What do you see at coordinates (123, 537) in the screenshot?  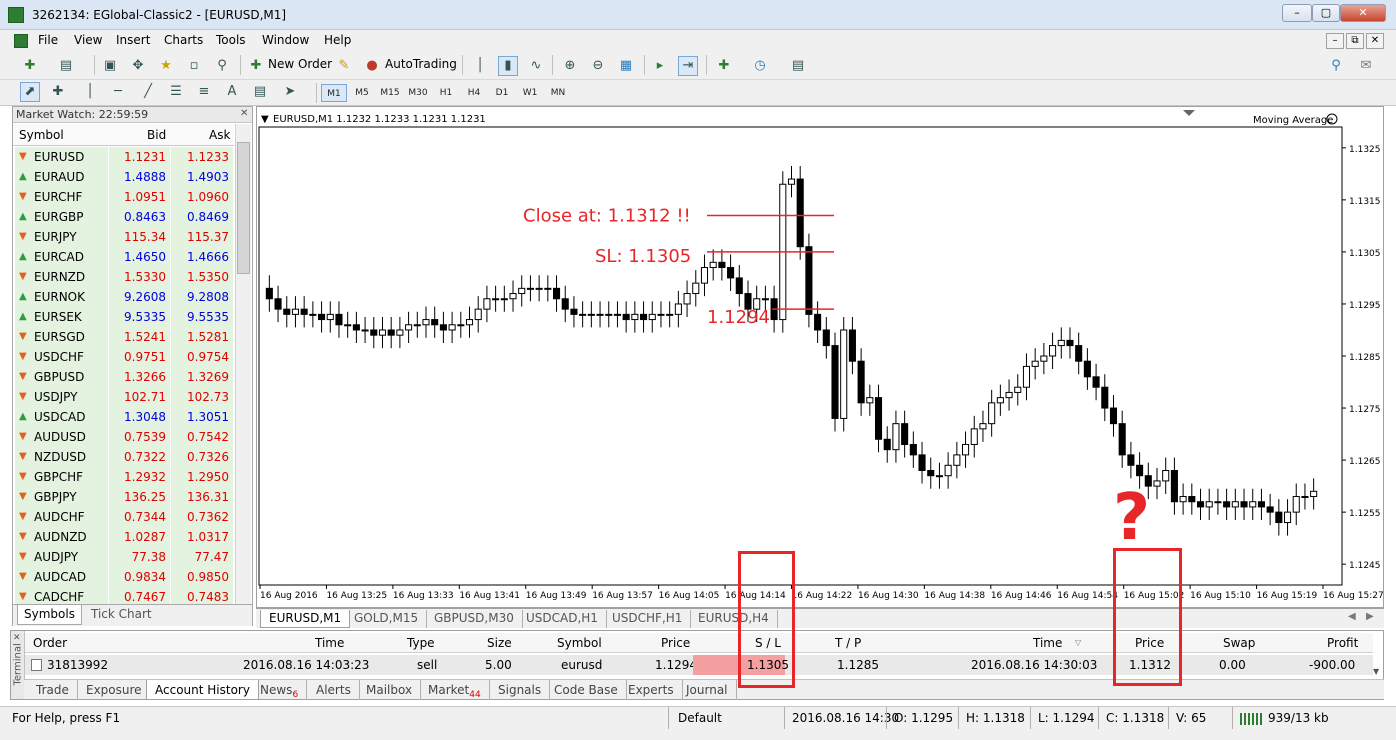 I see `list-item: AUDNZD ▼ 1.0287 1.0317` at bounding box center [123, 537].